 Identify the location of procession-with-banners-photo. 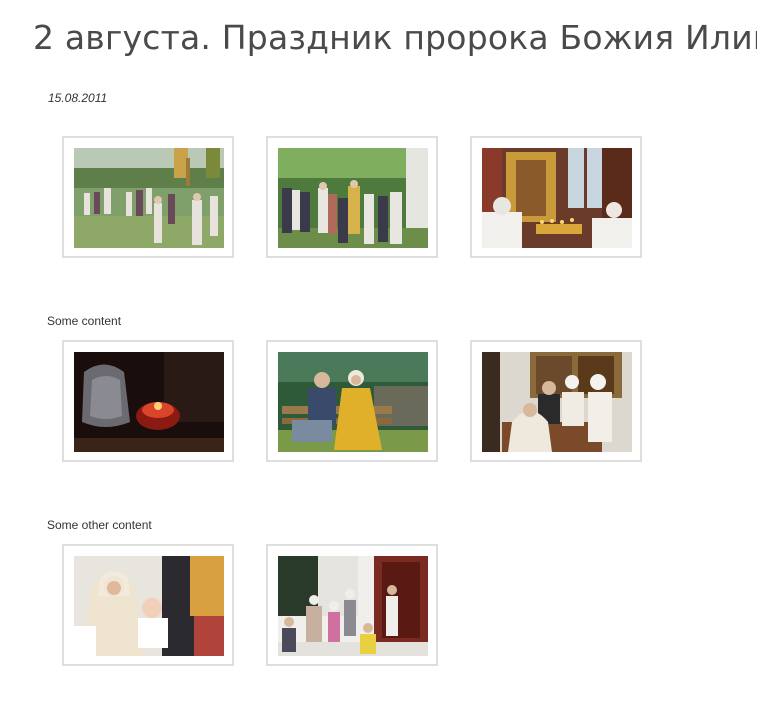
(149, 198).